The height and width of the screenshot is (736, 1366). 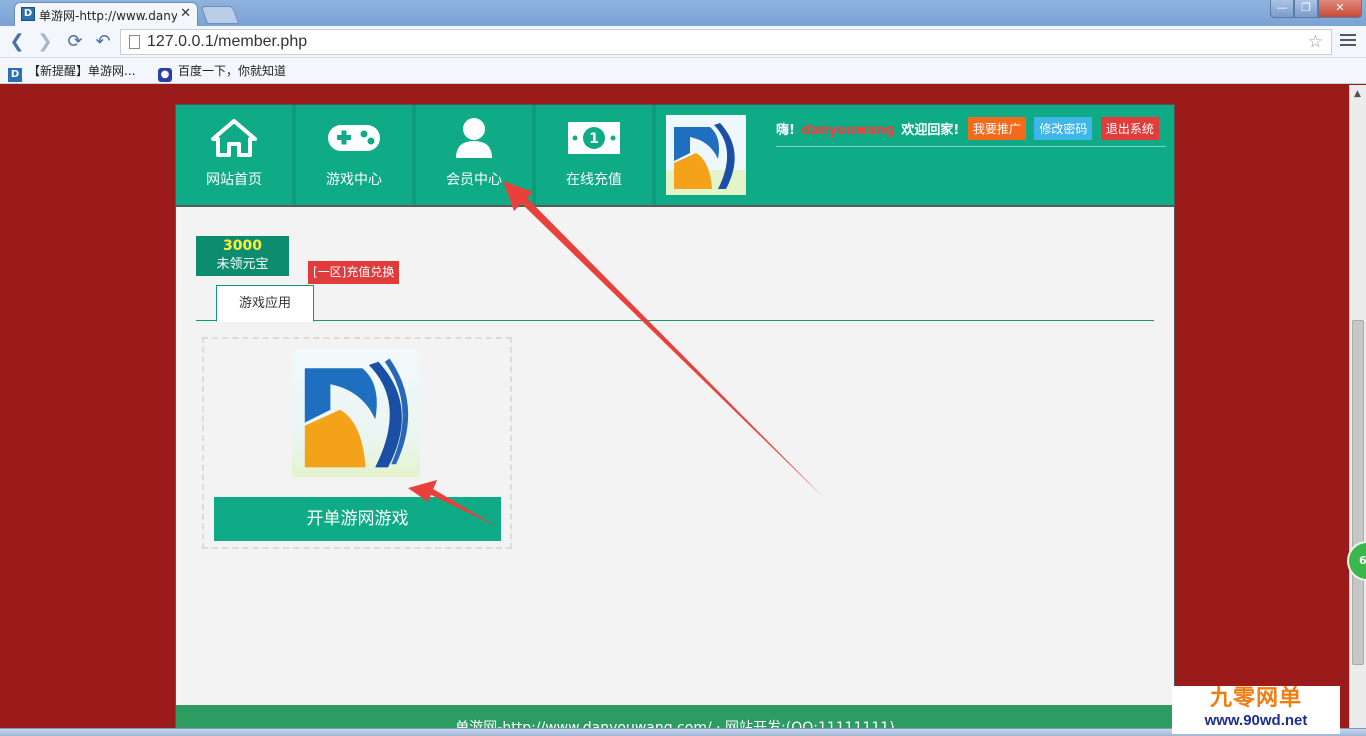 I want to click on recharge-exchange-button: [一区]充值兑换, so click(x=354, y=272).